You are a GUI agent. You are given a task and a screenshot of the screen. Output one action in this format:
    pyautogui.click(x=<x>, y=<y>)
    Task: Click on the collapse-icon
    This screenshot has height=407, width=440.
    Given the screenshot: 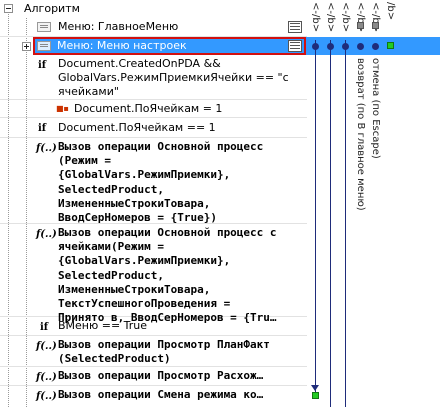 What is the action you would take?
    pyautogui.click(x=8, y=8)
    